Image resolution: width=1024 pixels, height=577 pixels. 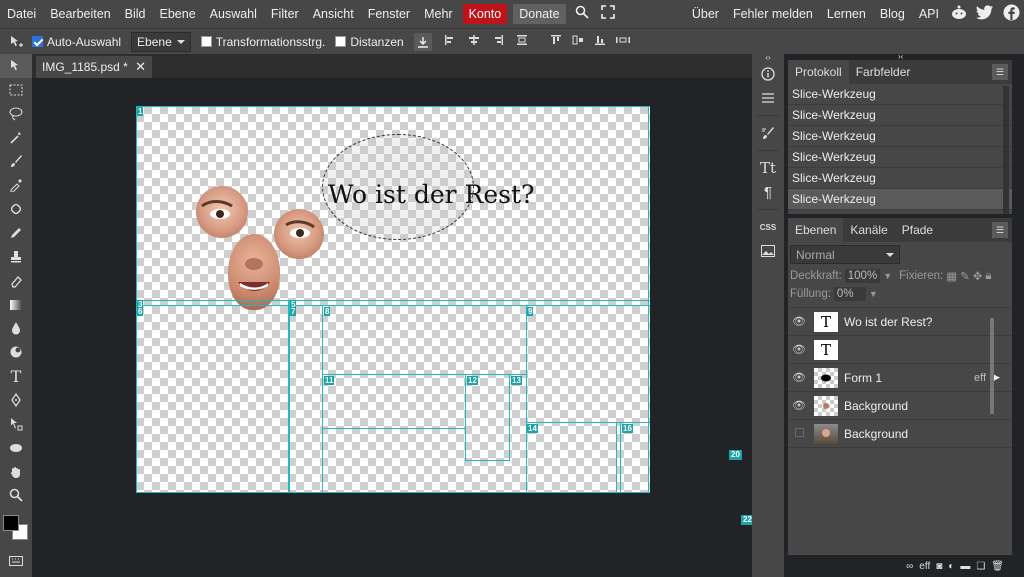 I want to click on menu-filter: Filter, so click(x=285, y=14).